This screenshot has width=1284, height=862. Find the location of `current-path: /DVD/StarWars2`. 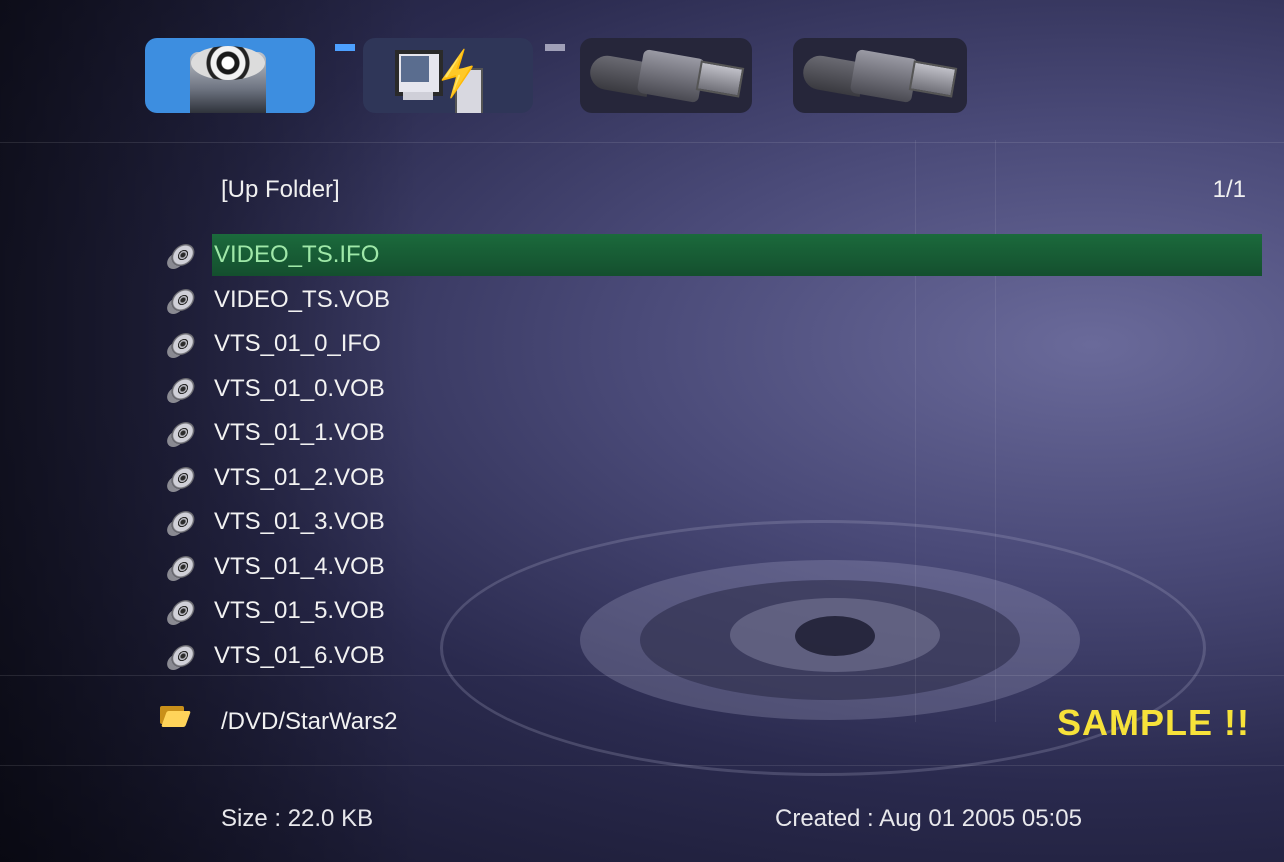

current-path: /DVD/StarWars2 is located at coordinates (309, 721).